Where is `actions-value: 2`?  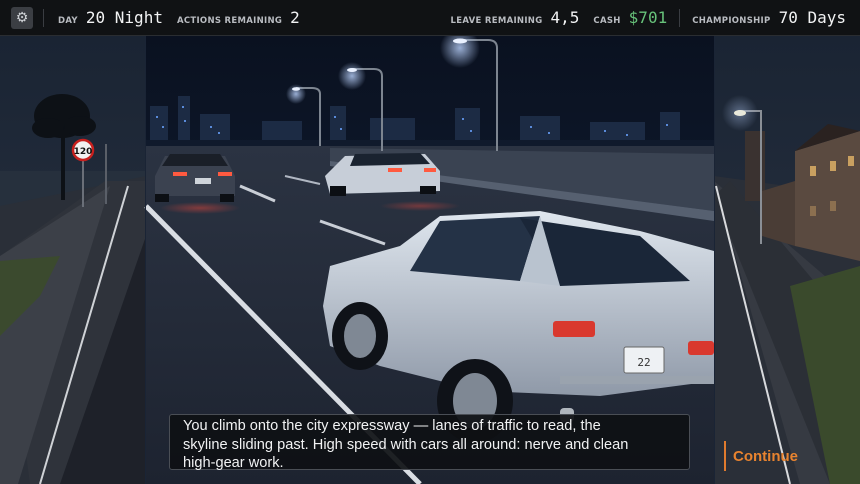 actions-value: 2 is located at coordinates (295, 17).